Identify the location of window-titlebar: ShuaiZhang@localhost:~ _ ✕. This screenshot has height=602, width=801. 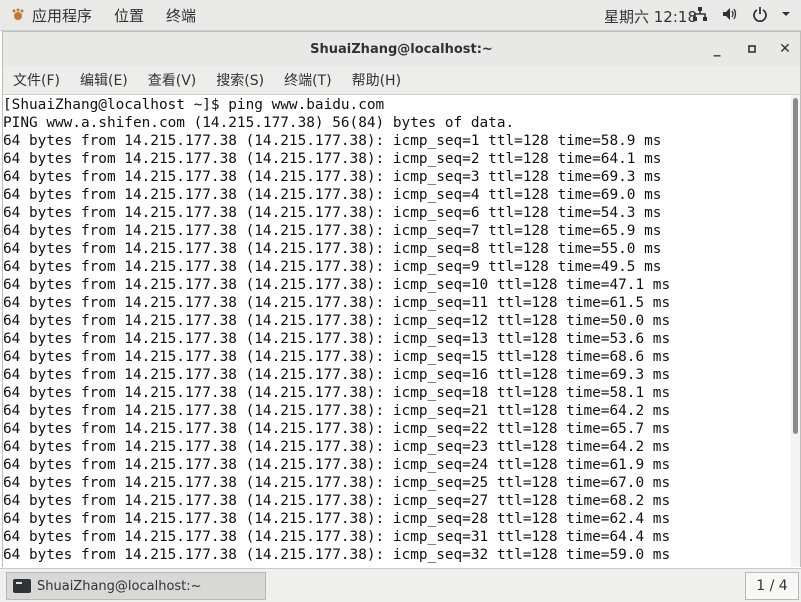
(401, 48).